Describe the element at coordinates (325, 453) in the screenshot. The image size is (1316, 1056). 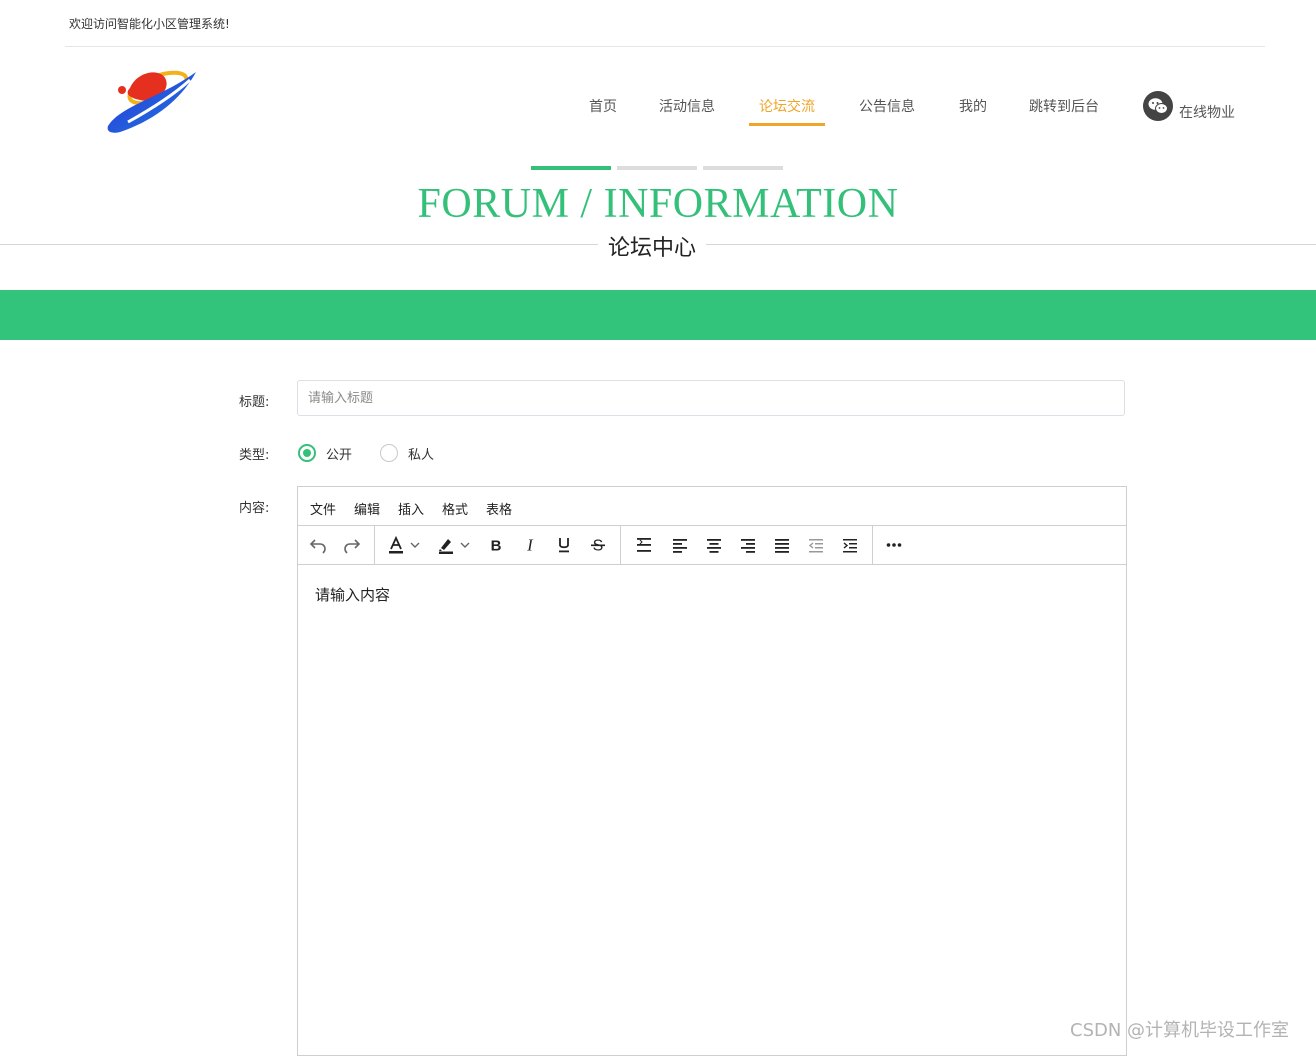
I see `type-radio-public: 公开` at that location.